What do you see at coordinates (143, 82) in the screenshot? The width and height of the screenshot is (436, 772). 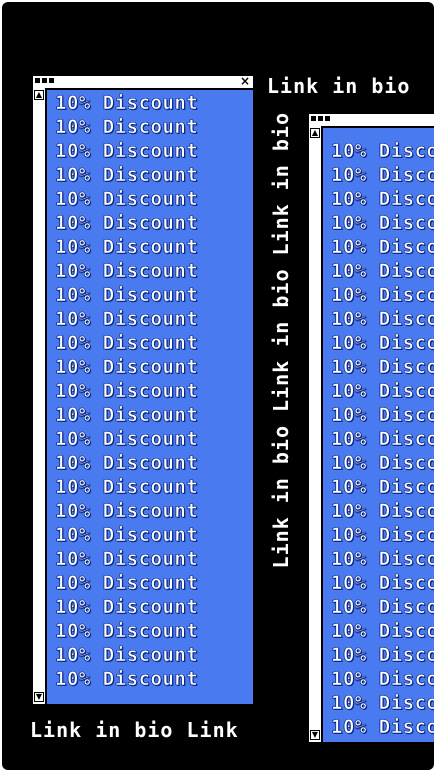 I see `left-window-titlebar: ×` at bounding box center [143, 82].